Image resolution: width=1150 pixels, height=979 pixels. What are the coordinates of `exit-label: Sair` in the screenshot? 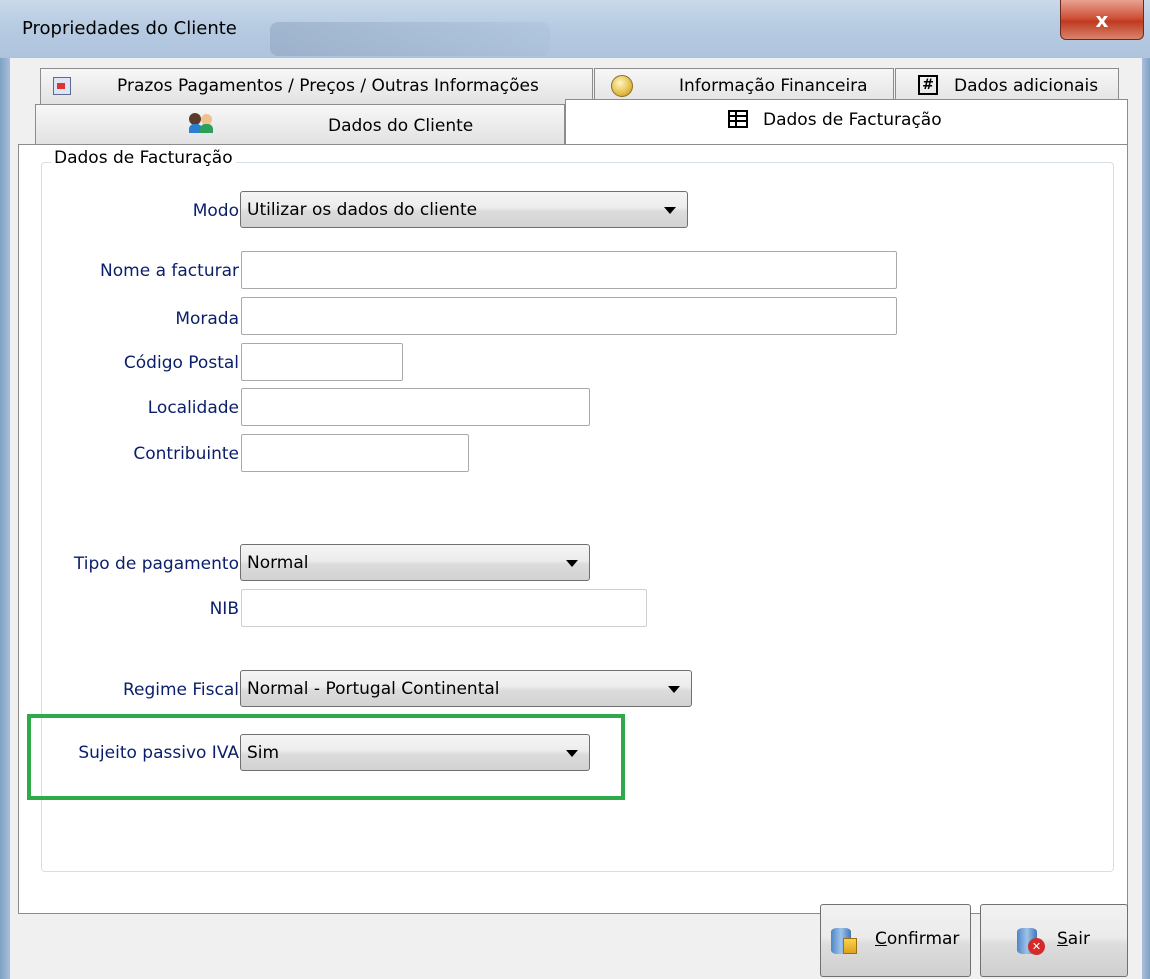 It's located at (1073, 939).